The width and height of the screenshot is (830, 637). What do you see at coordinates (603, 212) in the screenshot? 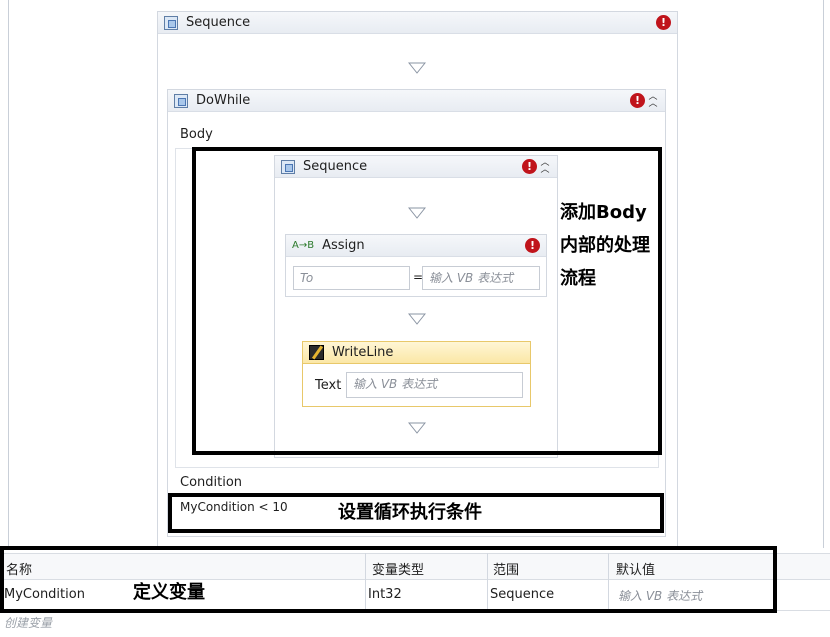
I see `body-annotation-line: 添加Body` at bounding box center [603, 212].